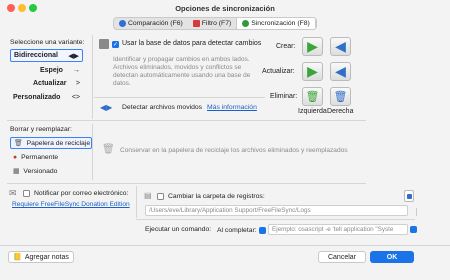  I want to click on moved-files-icon: ◀▶, so click(106, 107).